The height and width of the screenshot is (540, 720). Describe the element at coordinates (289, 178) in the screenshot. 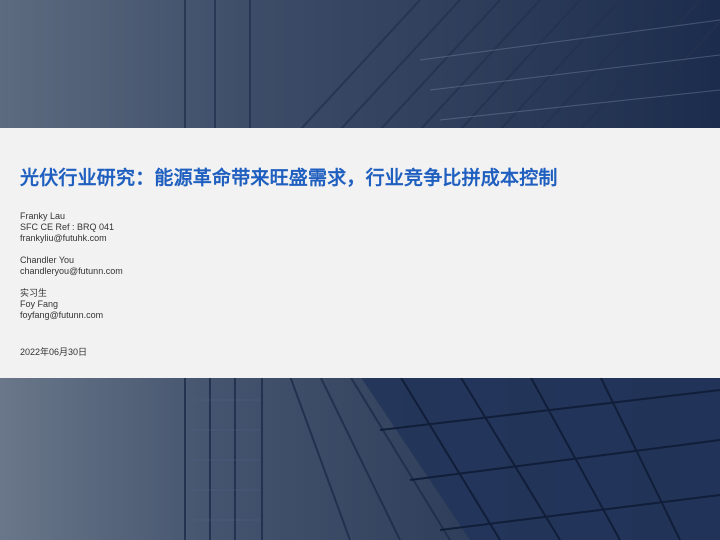

I see `report-title: 光伏行业研究：能源革命带来旺盛需求，行业竞争比拼成本控制` at that location.